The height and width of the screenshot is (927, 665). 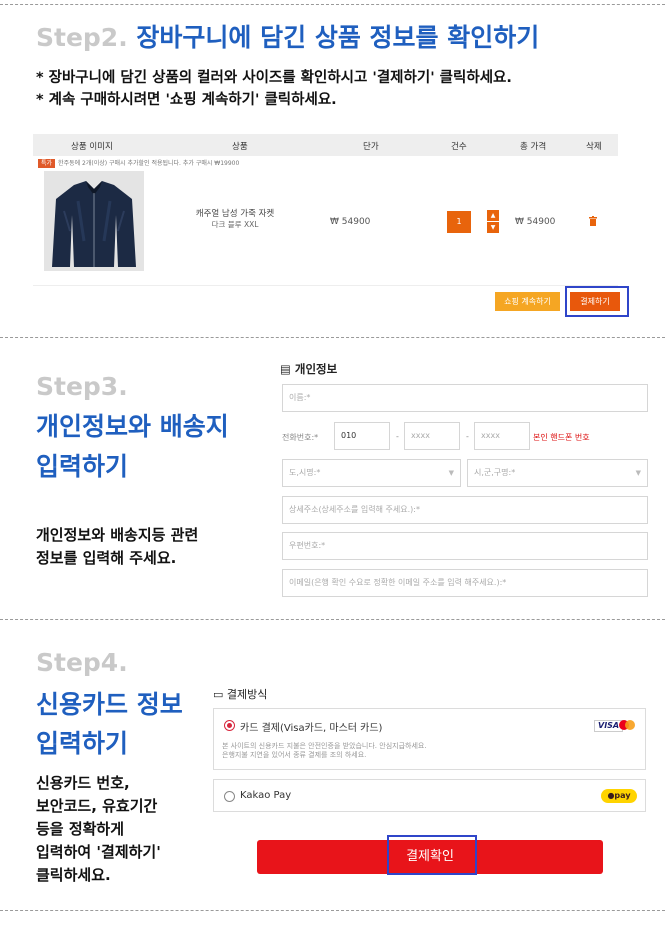 I want to click on city-placeholder: 시,군,구명:*, so click(x=495, y=472).